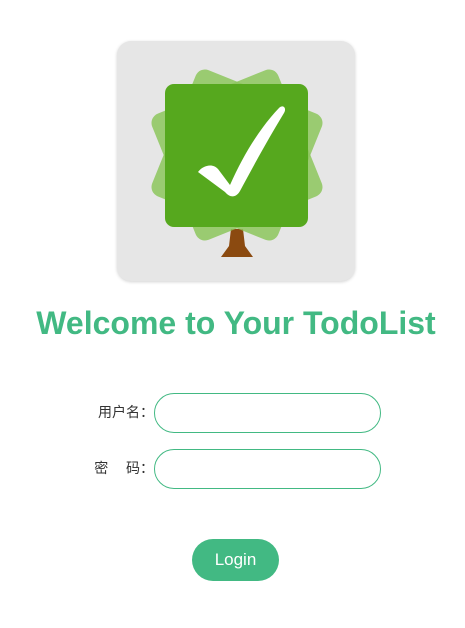 Image resolution: width=465 pixels, height=628 pixels. Describe the element at coordinates (236, 155) in the screenshot. I see `tree-leaf-front` at that location.